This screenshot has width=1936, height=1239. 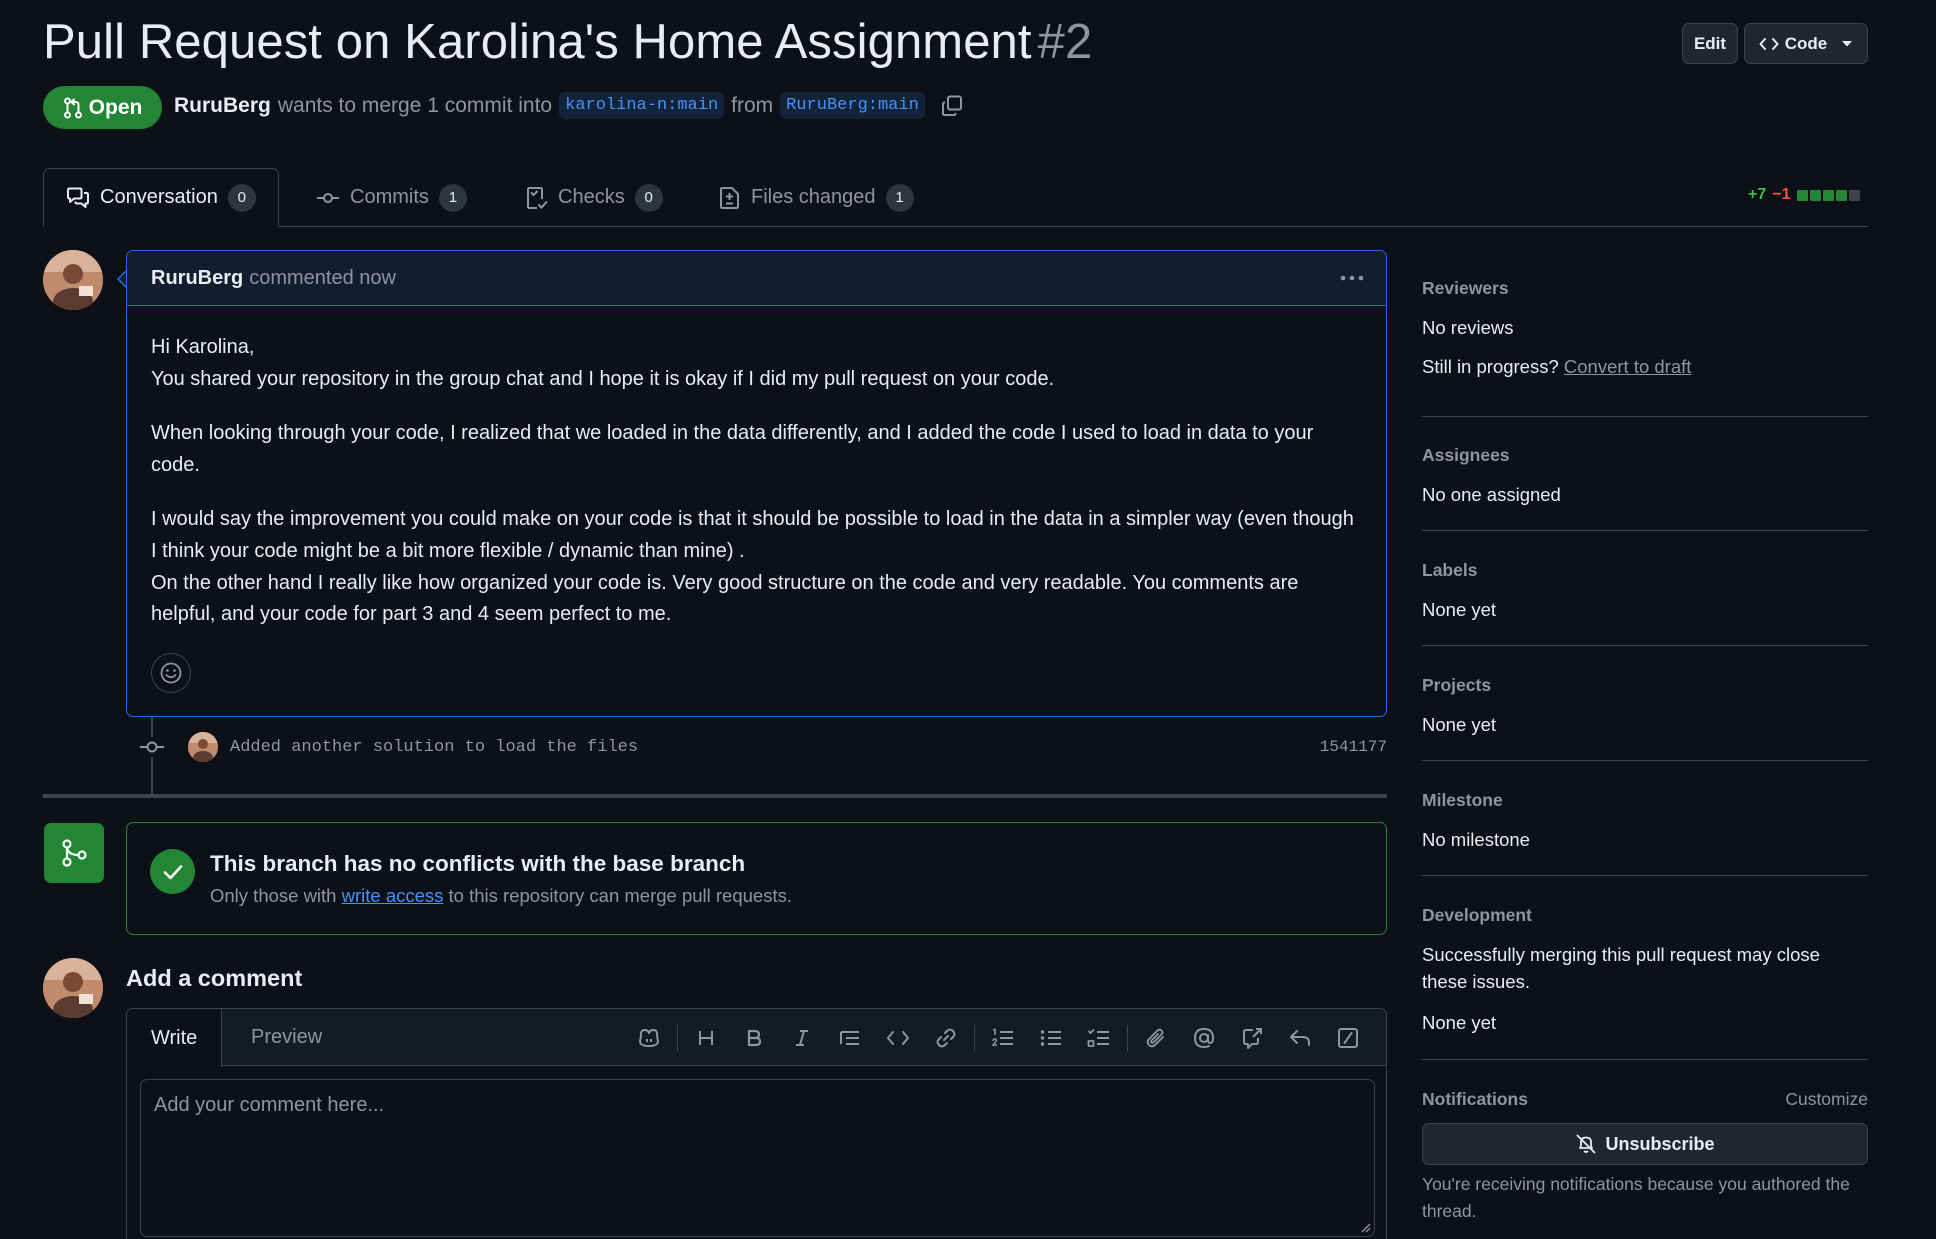 What do you see at coordinates (537, 198) in the screenshot?
I see `checklist-icon` at bounding box center [537, 198].